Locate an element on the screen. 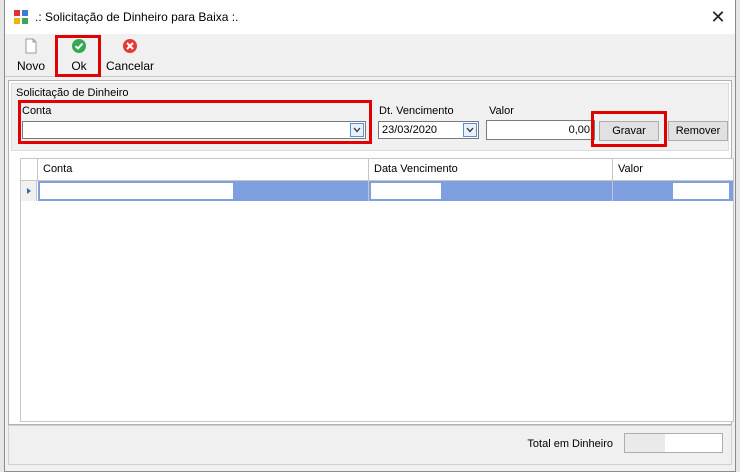 The height and width of the screenshot is (472, 740). grid-header: Conta Data Vencimento Valor is located at coordinates (377, 170).